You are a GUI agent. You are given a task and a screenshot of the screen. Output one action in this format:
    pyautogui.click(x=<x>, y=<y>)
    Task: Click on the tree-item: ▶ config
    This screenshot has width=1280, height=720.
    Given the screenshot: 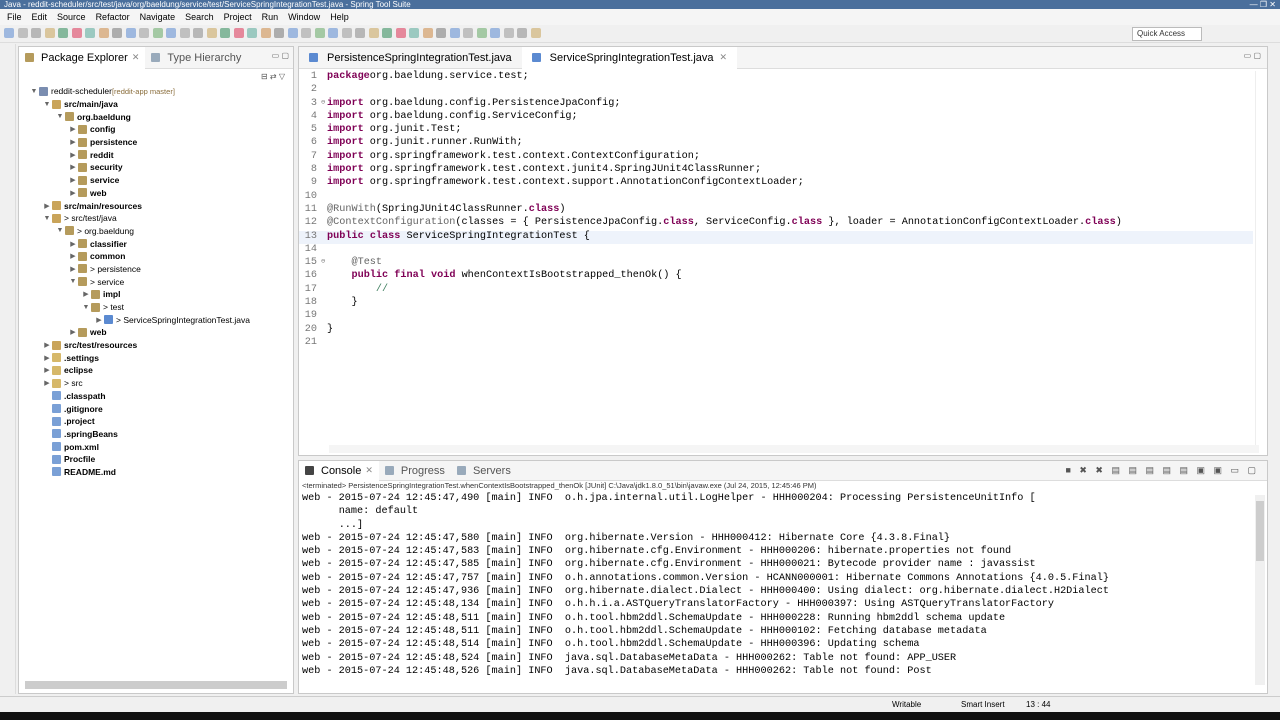 What is the action you would take?
    pyautogui.click(x=156, y=129)
    